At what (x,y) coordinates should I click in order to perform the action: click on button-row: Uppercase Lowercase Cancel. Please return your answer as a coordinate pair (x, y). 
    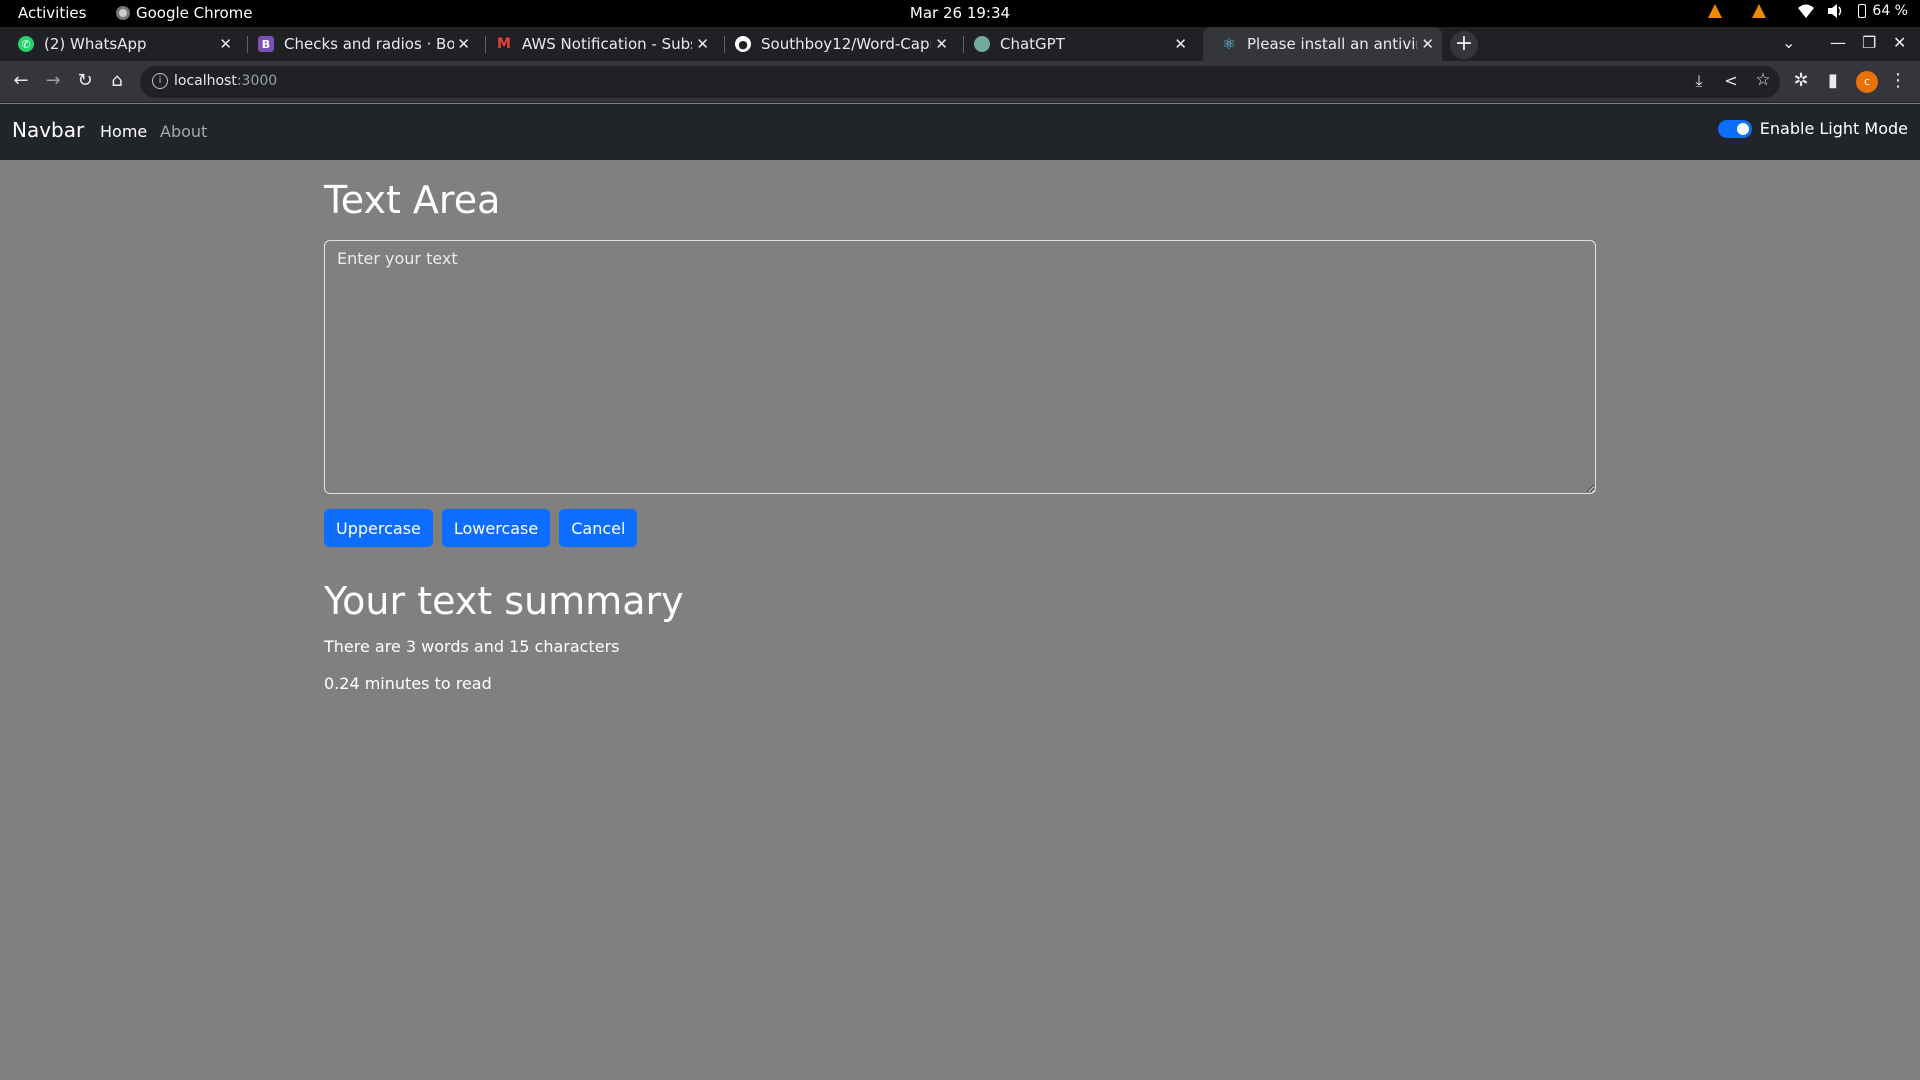
    Looking at the image, I should click on (960, 528).